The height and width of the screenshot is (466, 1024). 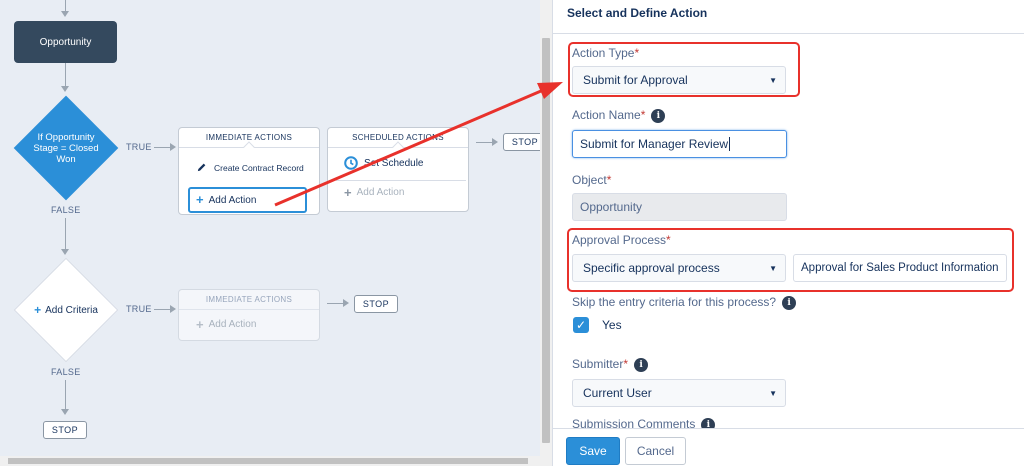 I want to click on check-icon: ✓, so click(x=581, y=325).